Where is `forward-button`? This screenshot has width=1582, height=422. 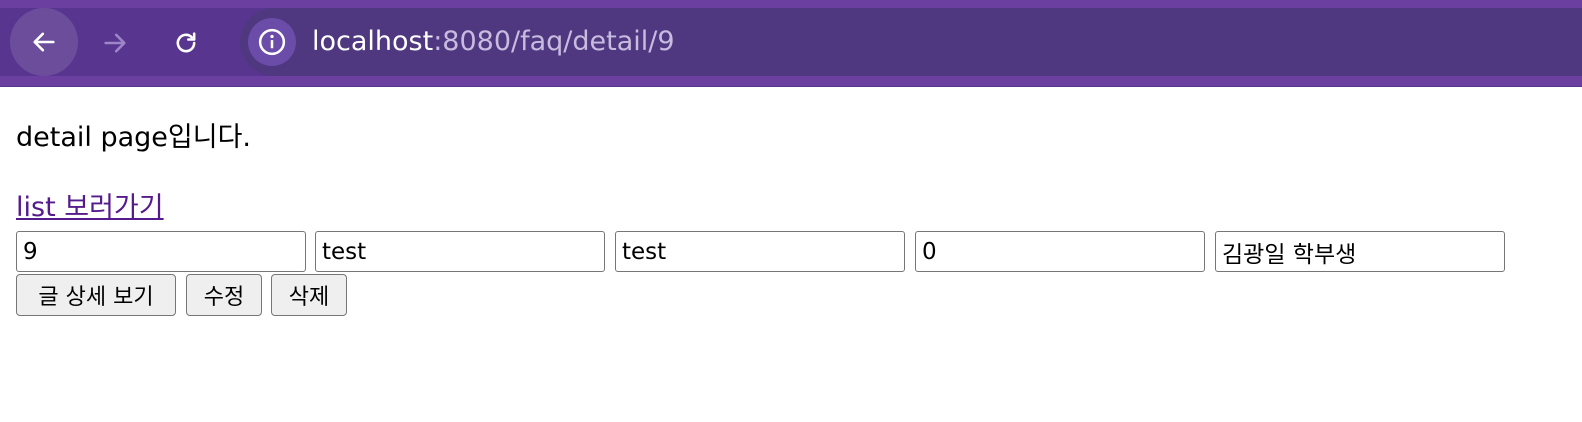 forward-button is located at coordinates (115, 43).